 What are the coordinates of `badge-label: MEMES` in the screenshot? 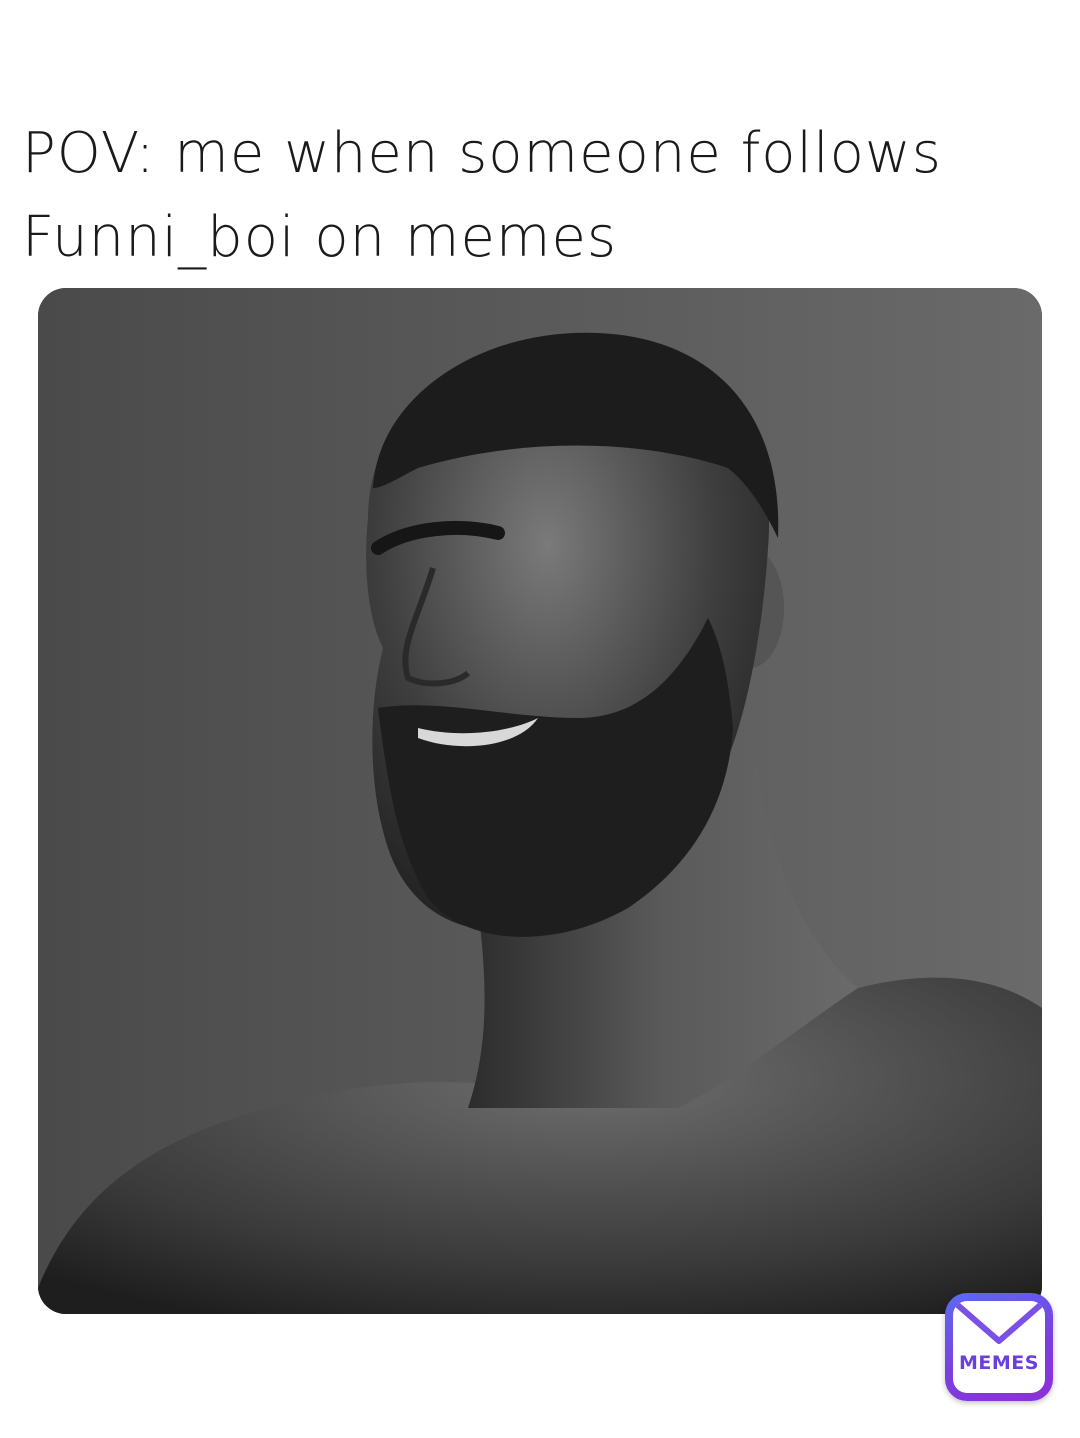 It's located at (999, 1363).